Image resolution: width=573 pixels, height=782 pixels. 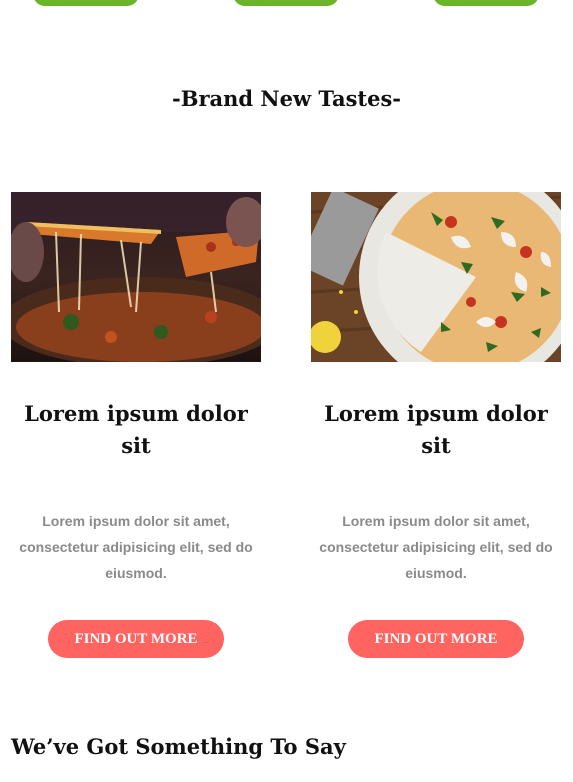 What do you see at coordinates (286, 98) in the screenshot?
I see `section-title: -Brand New Tastes-` at bounding box center [286, 98].